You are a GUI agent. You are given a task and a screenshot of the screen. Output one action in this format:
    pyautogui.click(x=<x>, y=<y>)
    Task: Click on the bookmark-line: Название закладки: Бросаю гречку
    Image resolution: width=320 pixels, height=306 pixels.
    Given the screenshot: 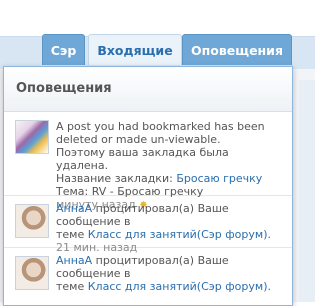 What is the action you would take?
    pyautogui.click(x=170, y=178)
    